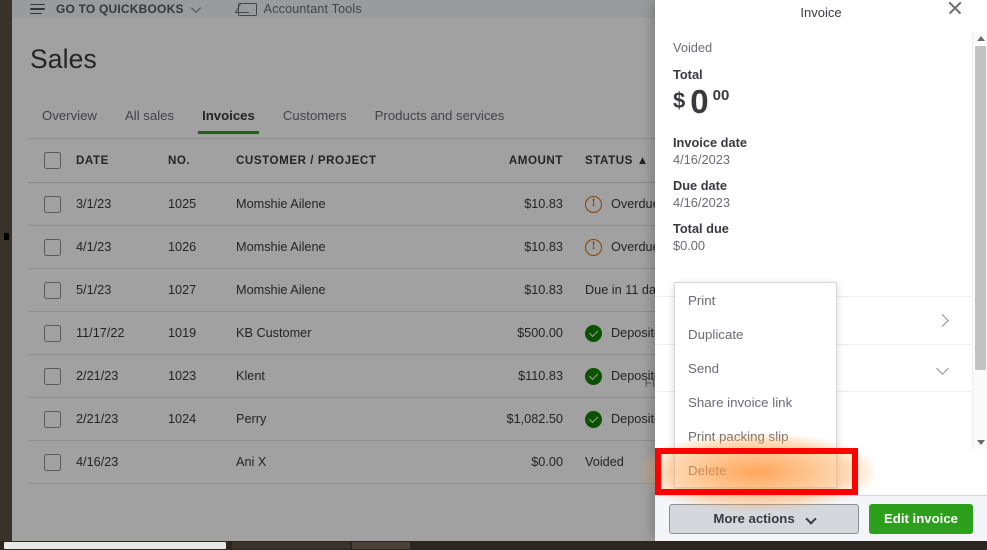  What do you see at coordinates (115, 545) in the screenshot?
I see `horizontal-scrollbar-thumb` at bounding box center [115, 545].